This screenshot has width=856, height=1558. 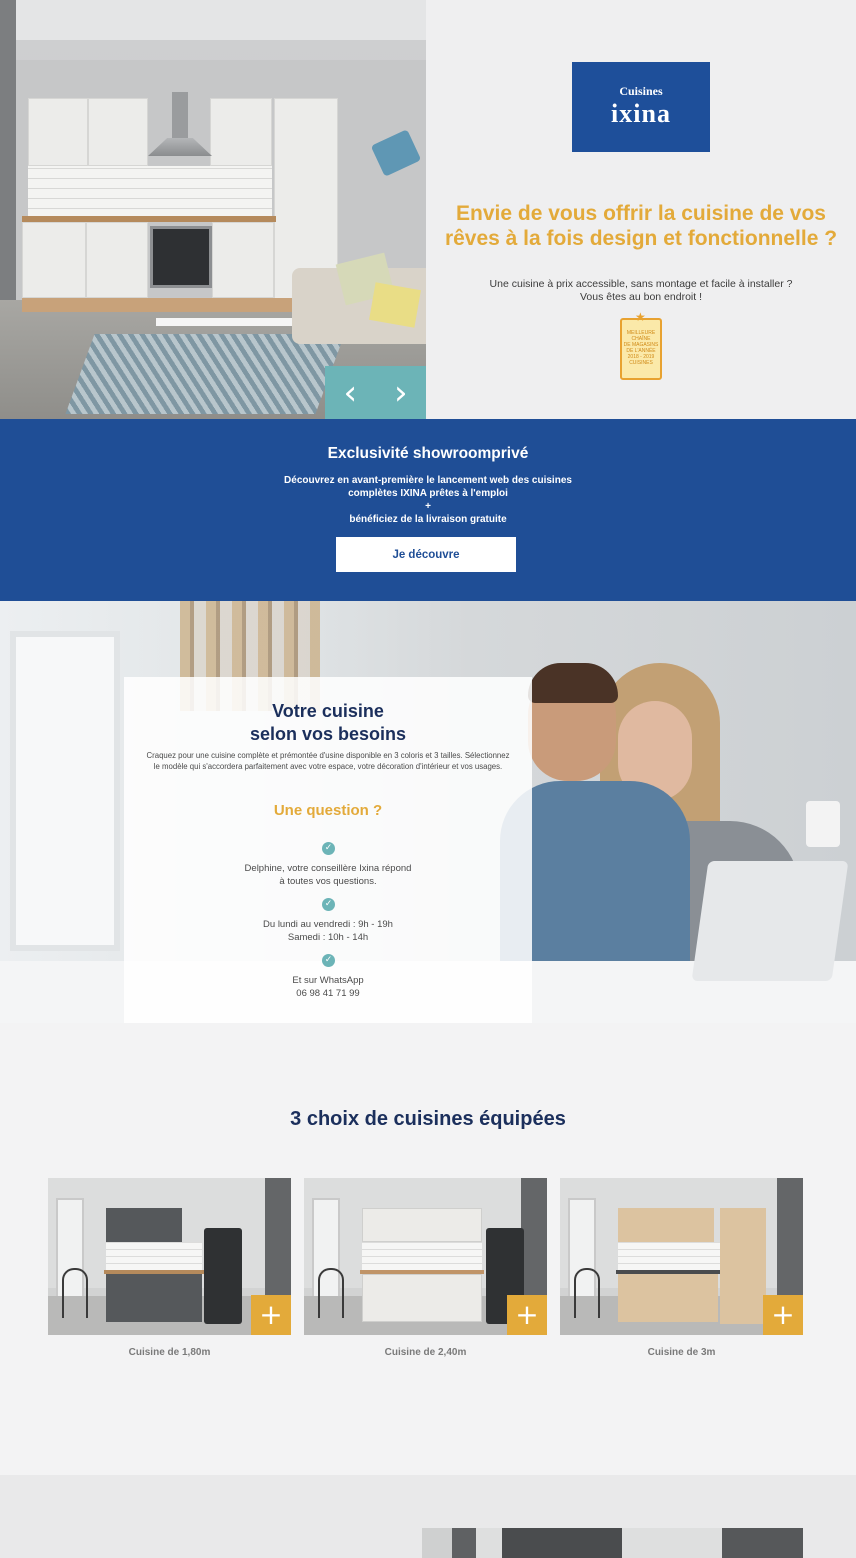 What do you see at coordinates (641, 363) in the screenshot?
I see `award-text: CUISINES` at bounding box center [641, 363].